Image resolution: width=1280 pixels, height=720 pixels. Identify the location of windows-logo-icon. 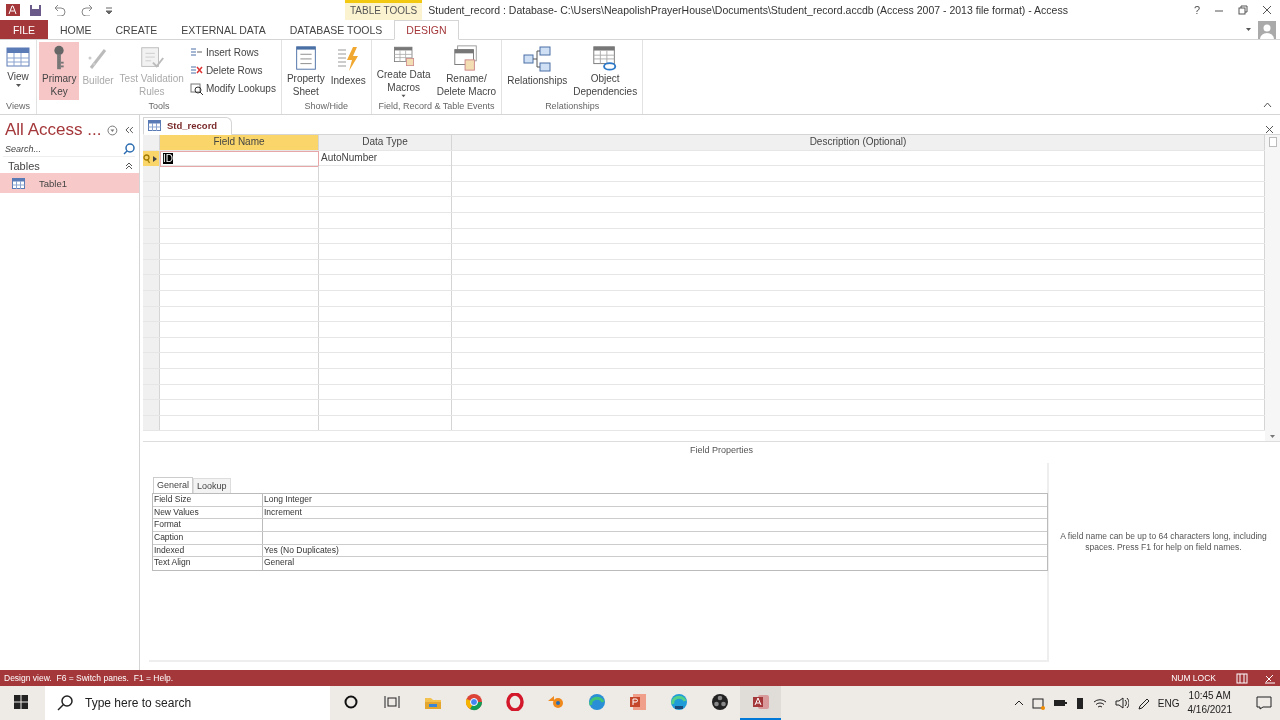
(20, 702).